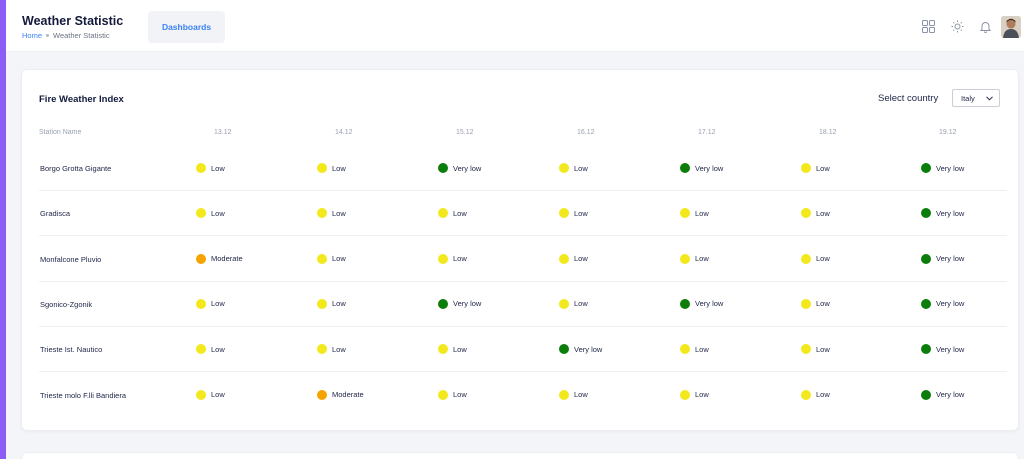 The image size is (1024, 459). What do you see at coordinates (1011, 27) in the screenshot?
I see `avatar` at bounding box center [1011, 27].